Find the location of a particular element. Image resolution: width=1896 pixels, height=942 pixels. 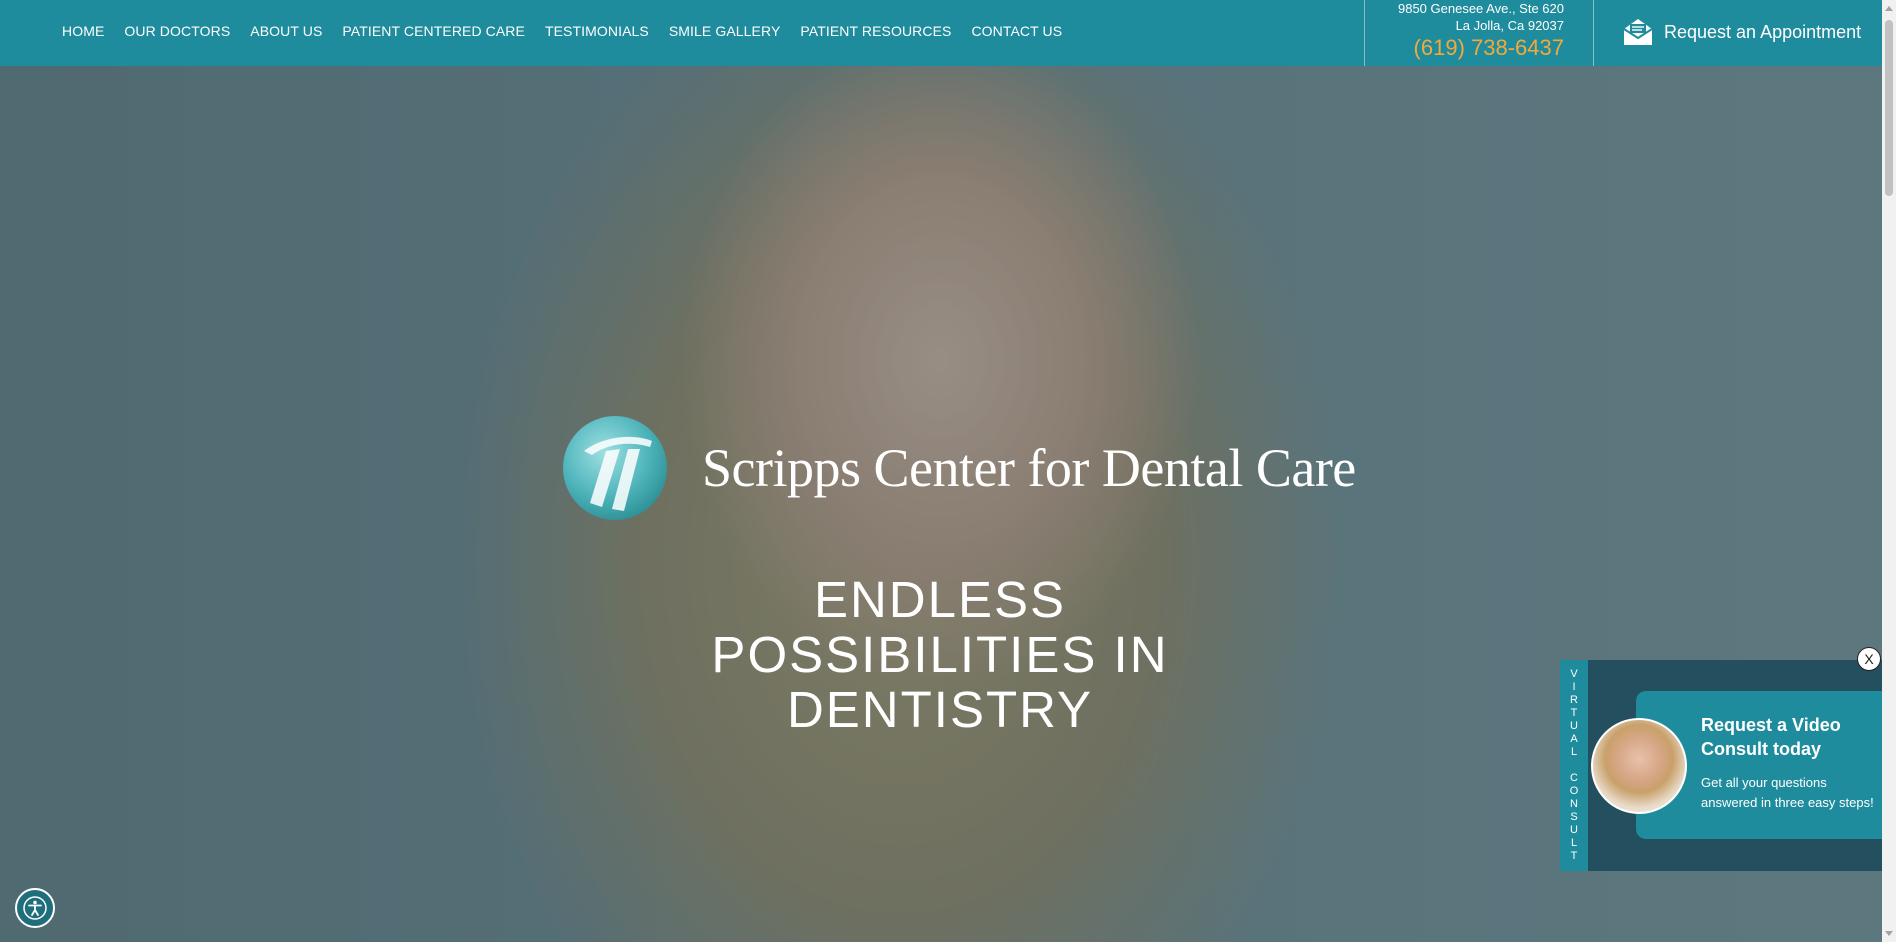

tab-letter: I is located at coordinates (1574, 687).